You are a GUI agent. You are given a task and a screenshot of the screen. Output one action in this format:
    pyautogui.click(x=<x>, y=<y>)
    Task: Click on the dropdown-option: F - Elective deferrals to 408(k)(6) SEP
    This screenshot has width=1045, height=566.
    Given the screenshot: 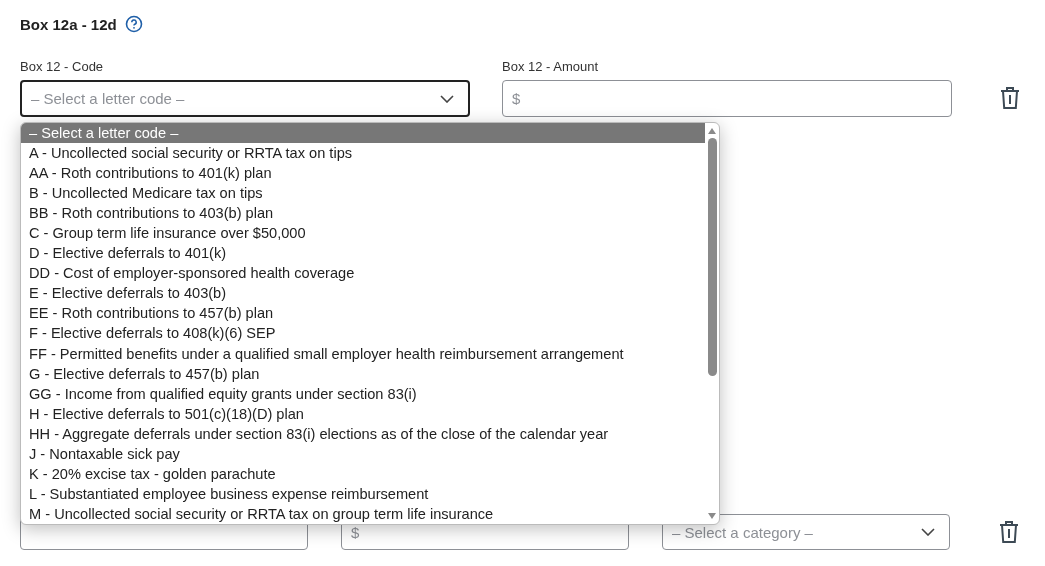 What is the action you would take?
    pyautogui.click(x=363, y=333)
    